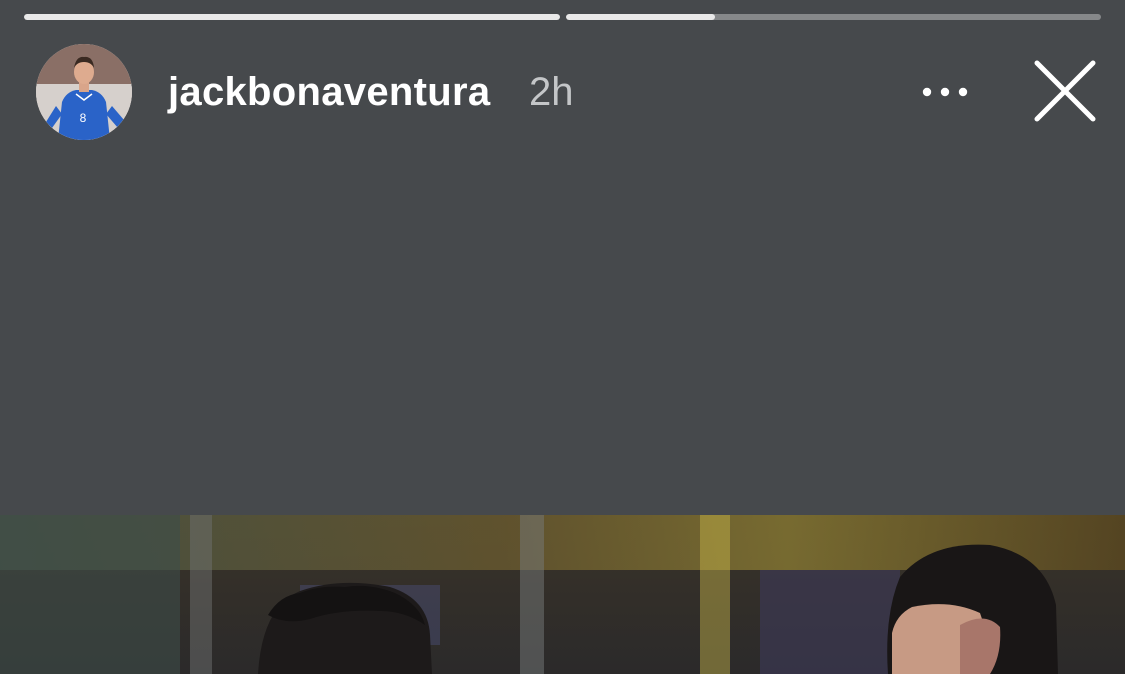  I want to click on story-progress-bar, so click(562, 17).